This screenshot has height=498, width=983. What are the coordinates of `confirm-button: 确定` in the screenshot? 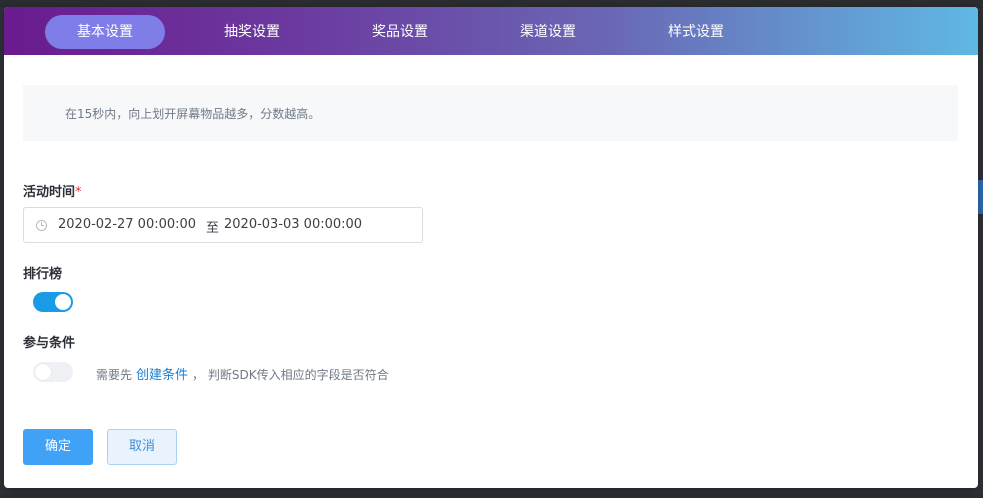 It's located at (58, 447).